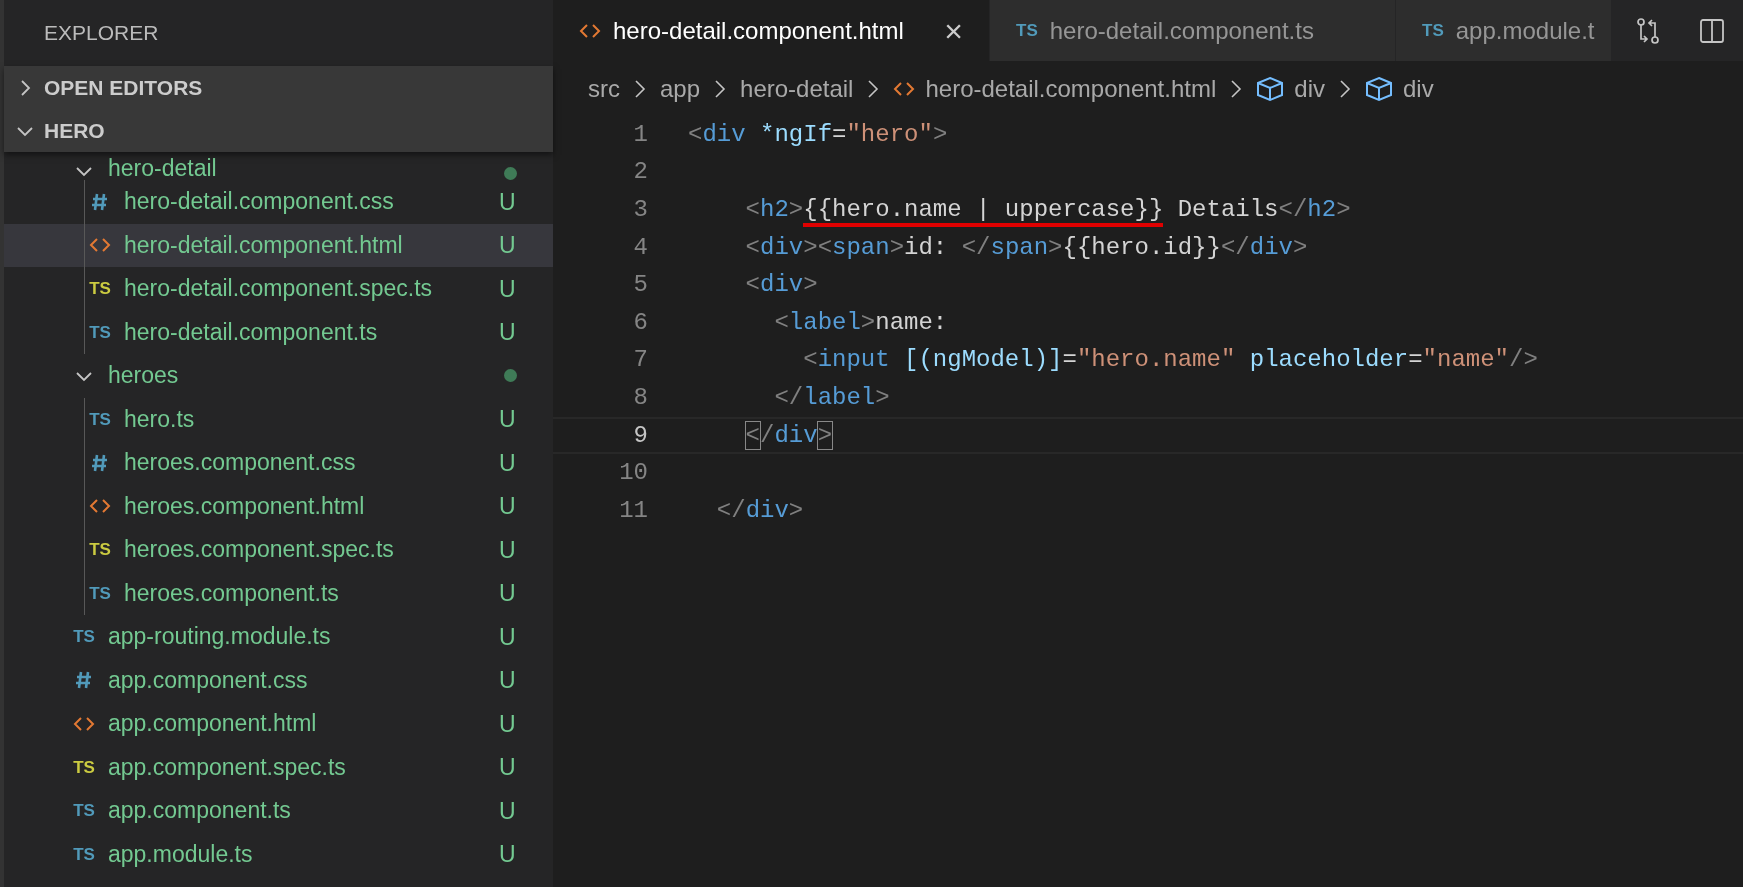 The image size is (1743, 887). What do you see at coordinates (1712, 30) in the screenshot?
I see `split-editor-icon` at bounding box center [1712, 30].